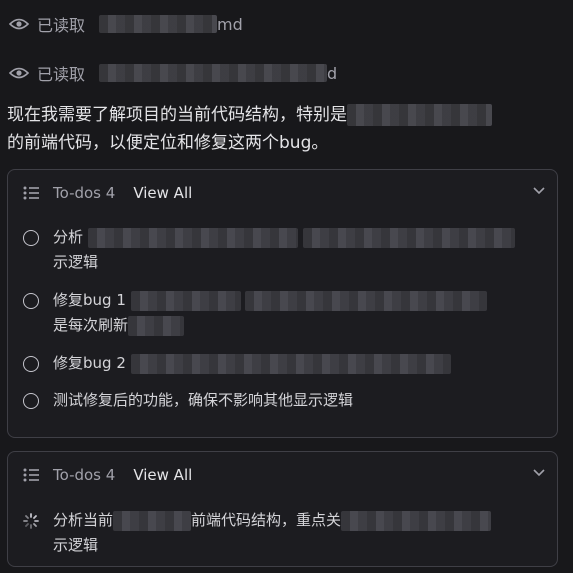 Image resolution: width=573 pixels, height=573 pixels. Describe the element at coordinates (287, 115) in the screenshot. I see `message-line-1: 现在我需要了解项目的当前代码结构，特别是` at that location.